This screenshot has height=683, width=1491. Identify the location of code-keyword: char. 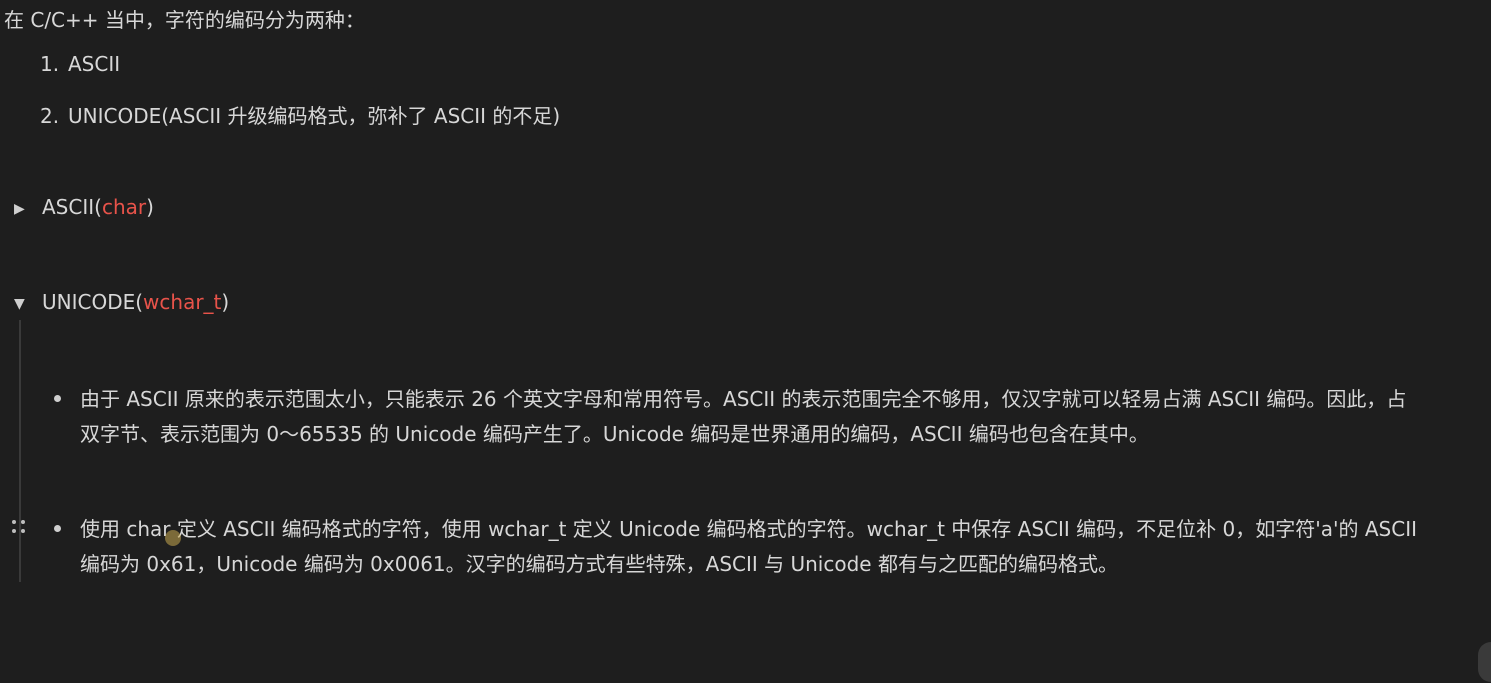
(124, 207).